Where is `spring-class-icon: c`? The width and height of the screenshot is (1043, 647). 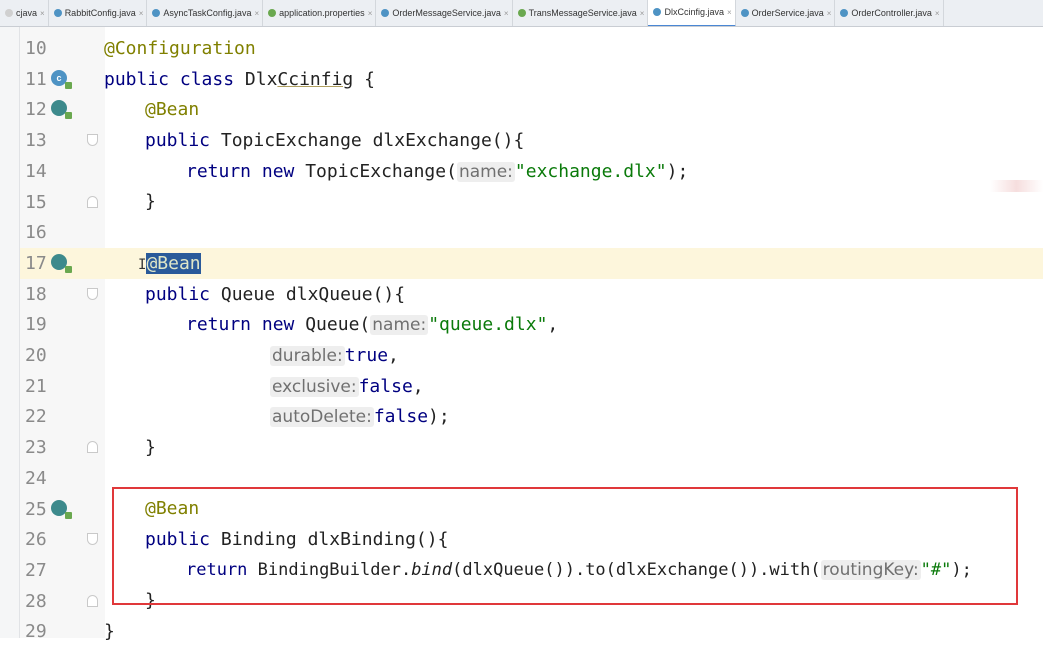
spring-class-icon: c is located at coordinates (61, 79).